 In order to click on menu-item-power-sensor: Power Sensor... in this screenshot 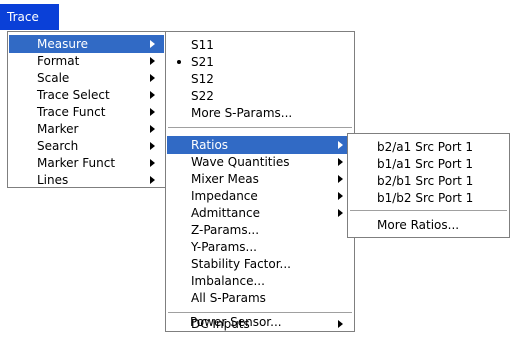, I will do `click(260, 322)`.